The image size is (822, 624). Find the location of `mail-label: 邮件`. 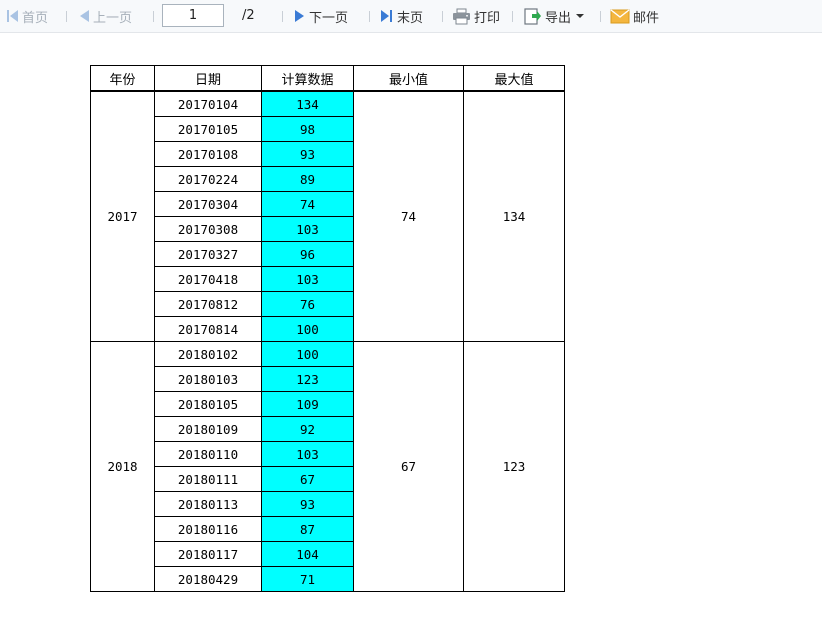

mail-label: 邮件 is located at coordinates (646, 18).